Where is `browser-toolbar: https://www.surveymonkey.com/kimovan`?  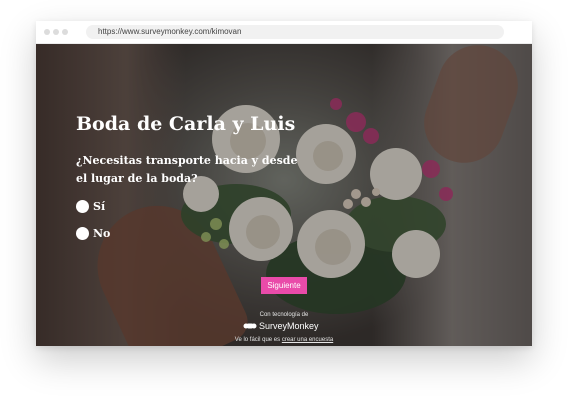
browser-toolbar: https://www.surveymonkey.com/kimovan is located at coordinates (284, 32).